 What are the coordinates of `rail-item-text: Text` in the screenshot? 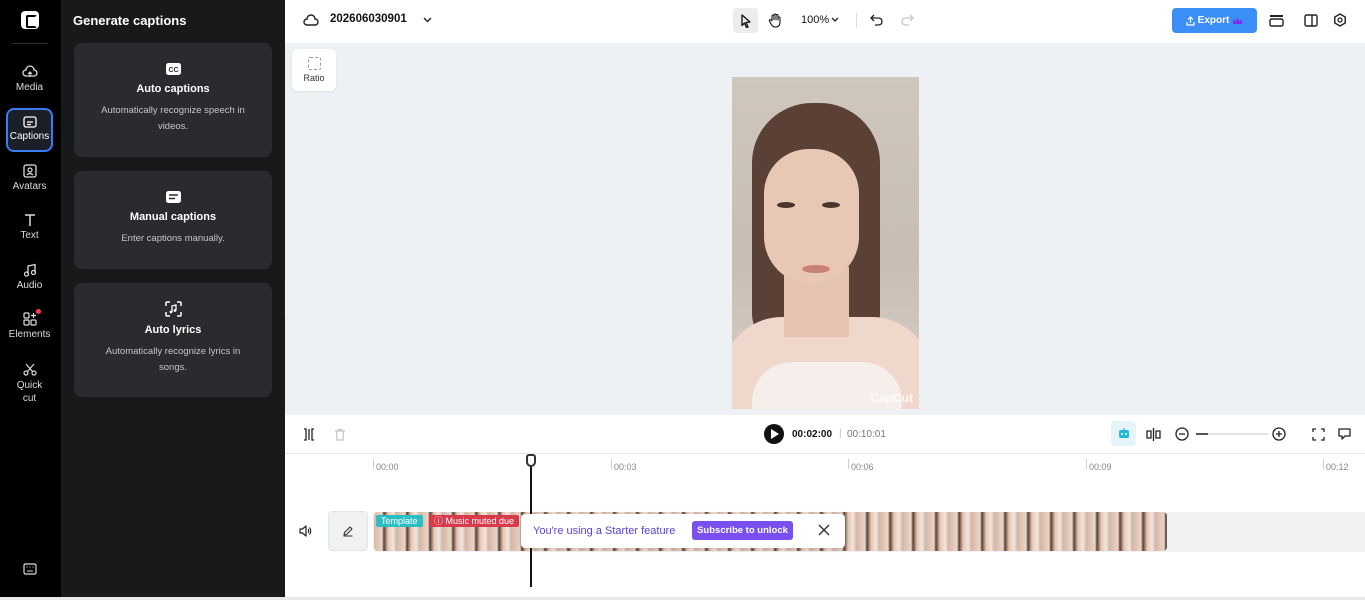 It's located at (29, 230).